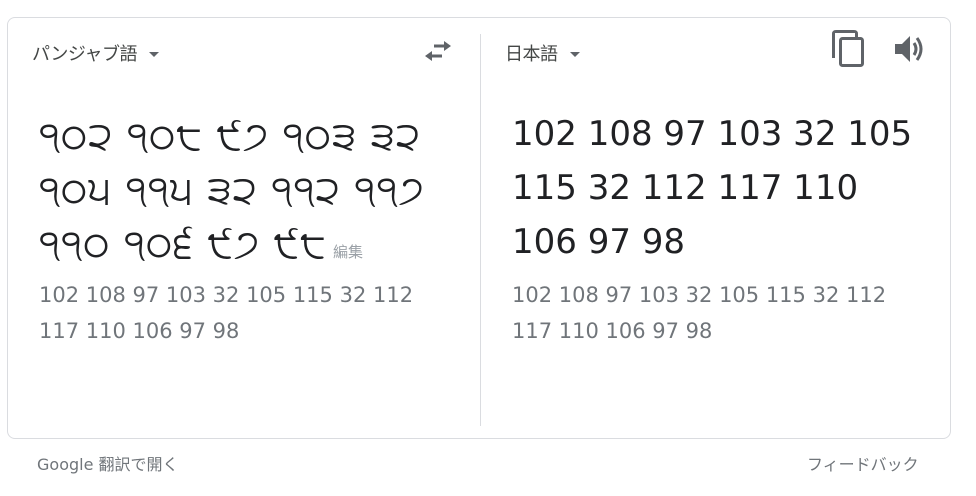 This screenshot has height=496, width=976. I want to click on swap-languages-button, so click(438, 51).